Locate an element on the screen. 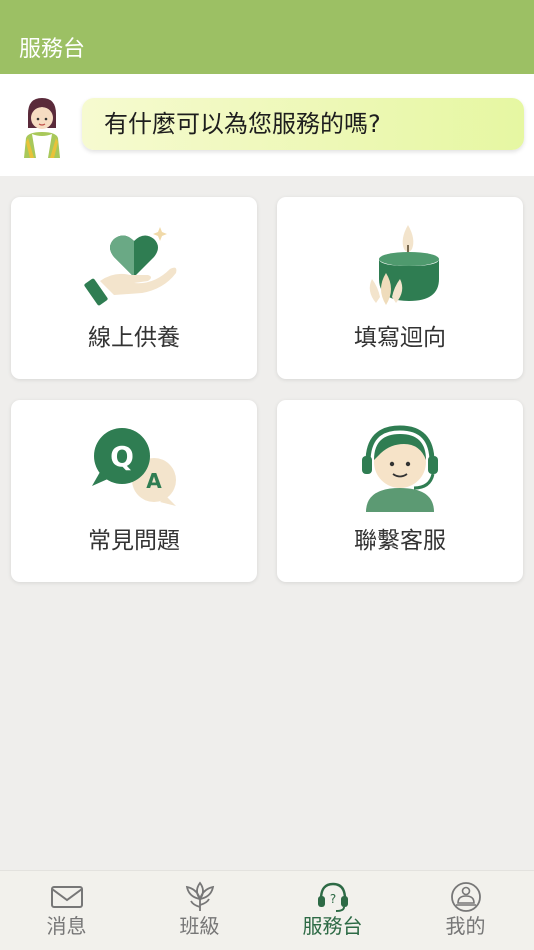  svg-text: Q is located at coordinates (122, 456).